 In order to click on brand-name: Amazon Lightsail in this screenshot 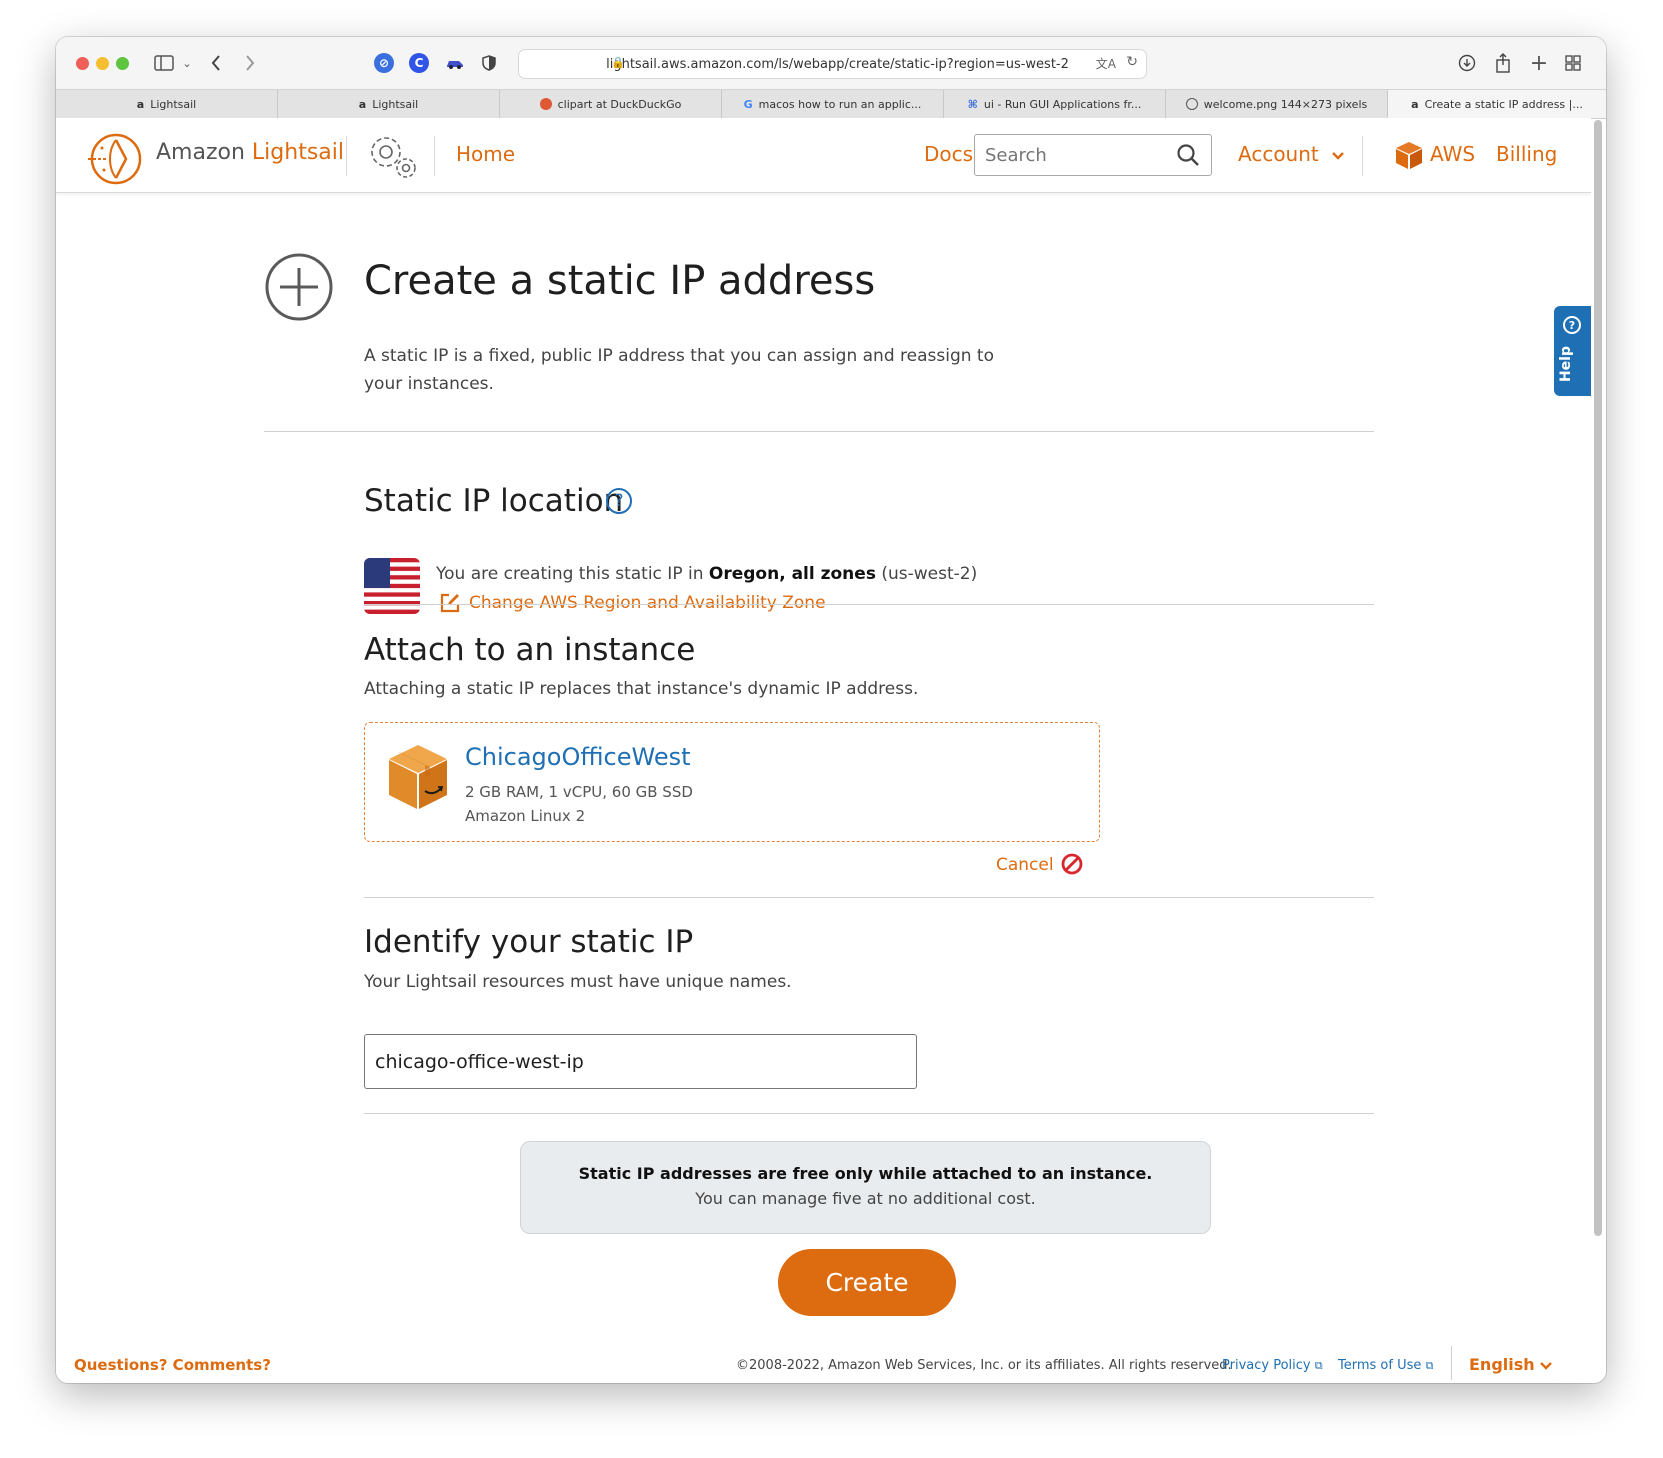, I will do `click(250, 152)`.